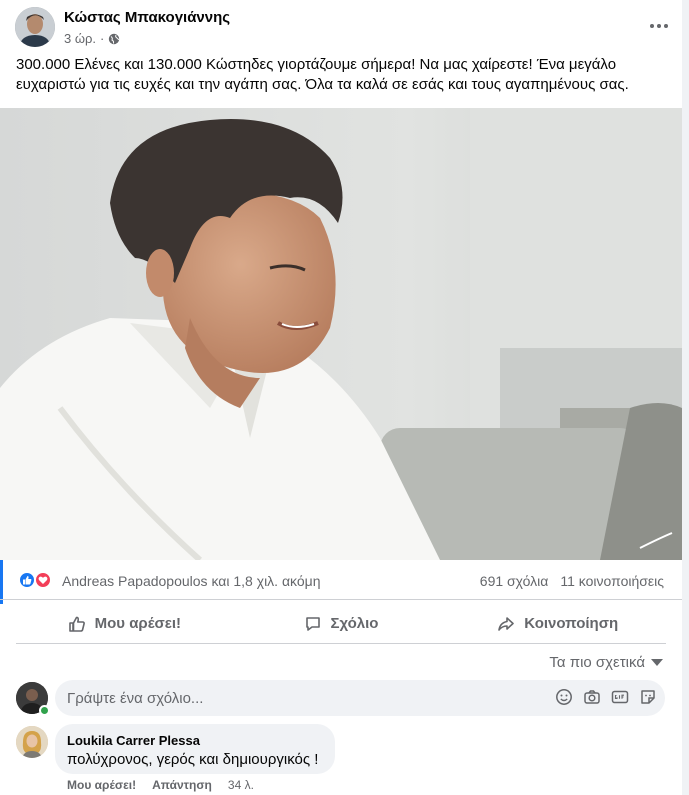 Image resolution: width=689 pixels, height=795 pixels. I want to click on post-time: 3 ώρ., so click(80, 38).